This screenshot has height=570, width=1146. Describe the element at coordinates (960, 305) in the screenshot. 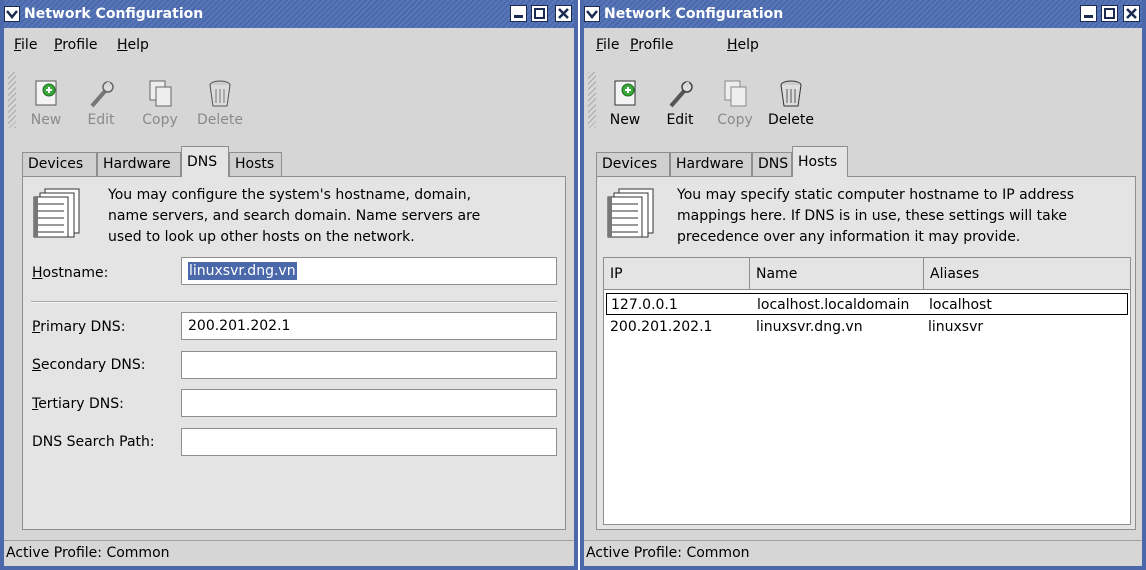

I see `cell-aliases: localhost` at that location.